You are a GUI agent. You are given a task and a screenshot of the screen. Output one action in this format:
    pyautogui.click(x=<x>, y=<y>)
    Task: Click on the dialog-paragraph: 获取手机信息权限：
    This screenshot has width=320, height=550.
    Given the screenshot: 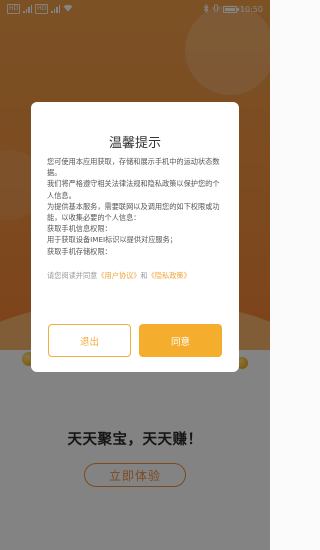 What is the action you would take?
    pyautogui.click(x=79, y=229)
    